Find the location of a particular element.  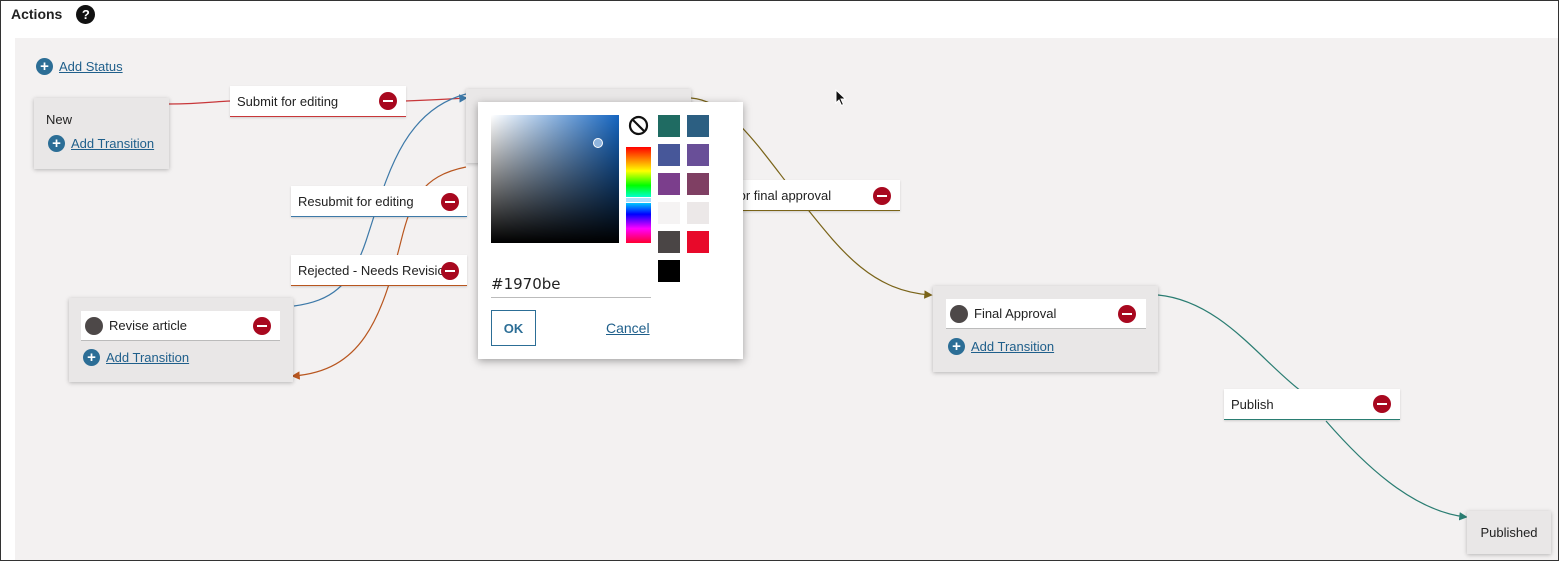

ok-button: OK is located at coordinates (513, 328).